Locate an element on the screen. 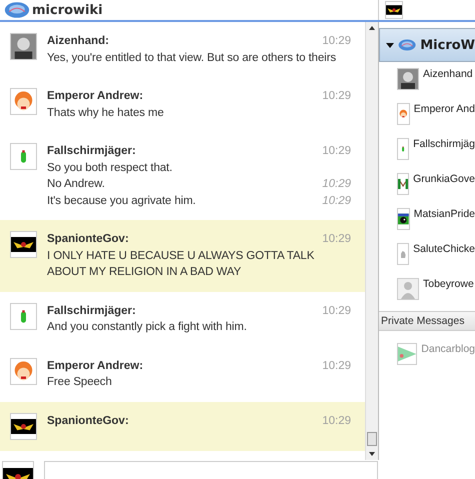  message-input is located at coordinates (211, 470).